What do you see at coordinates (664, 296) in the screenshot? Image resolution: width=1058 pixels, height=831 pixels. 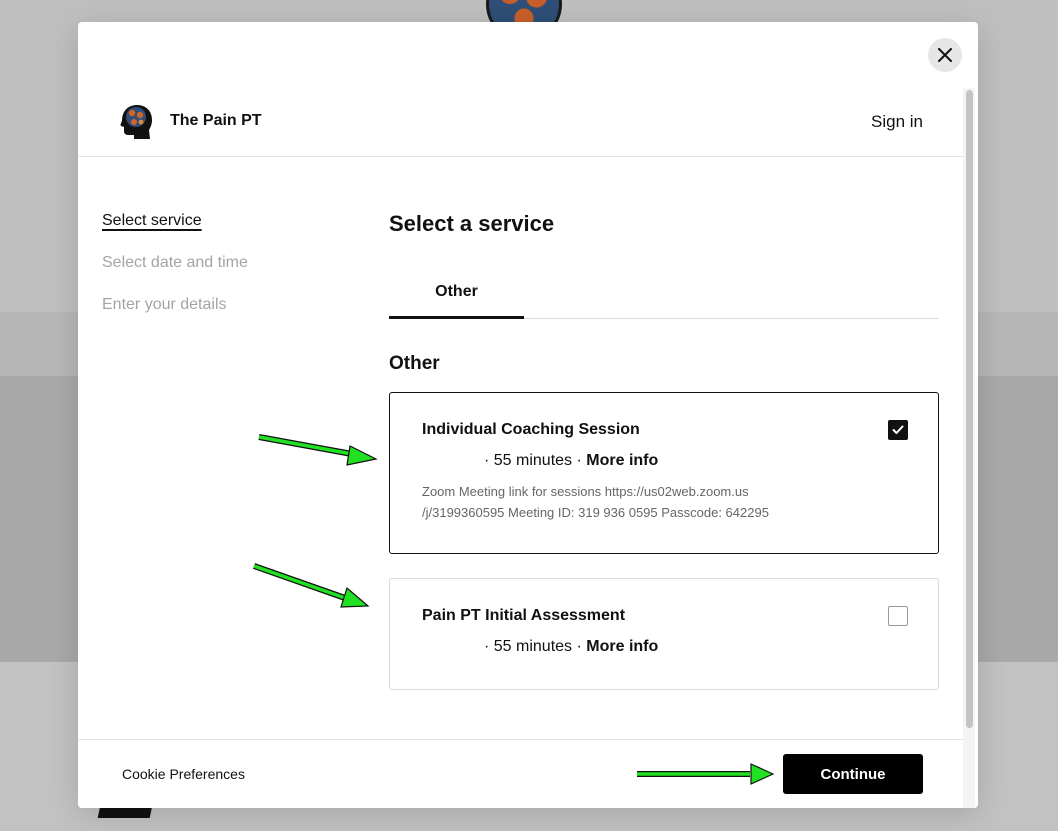 I see `category-tabs: Other` at bounding box center [664, 296].